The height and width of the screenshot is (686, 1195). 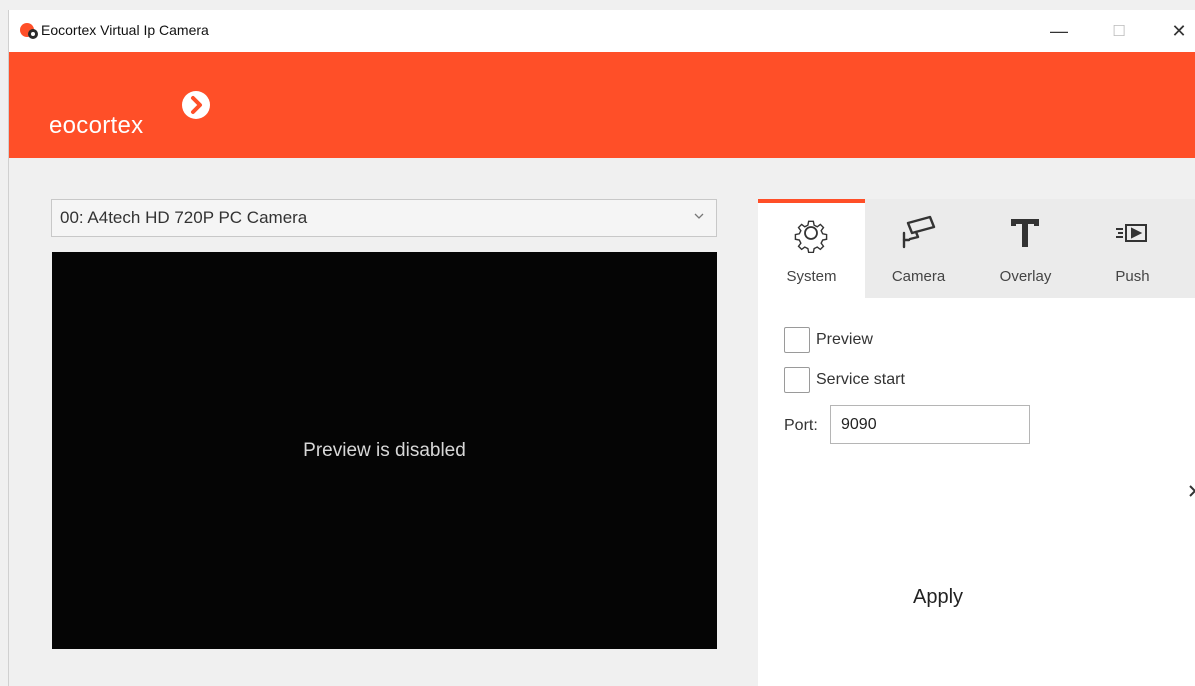 I want to click on preview-checkbox-label: Preview, so click(x=844, y=339).